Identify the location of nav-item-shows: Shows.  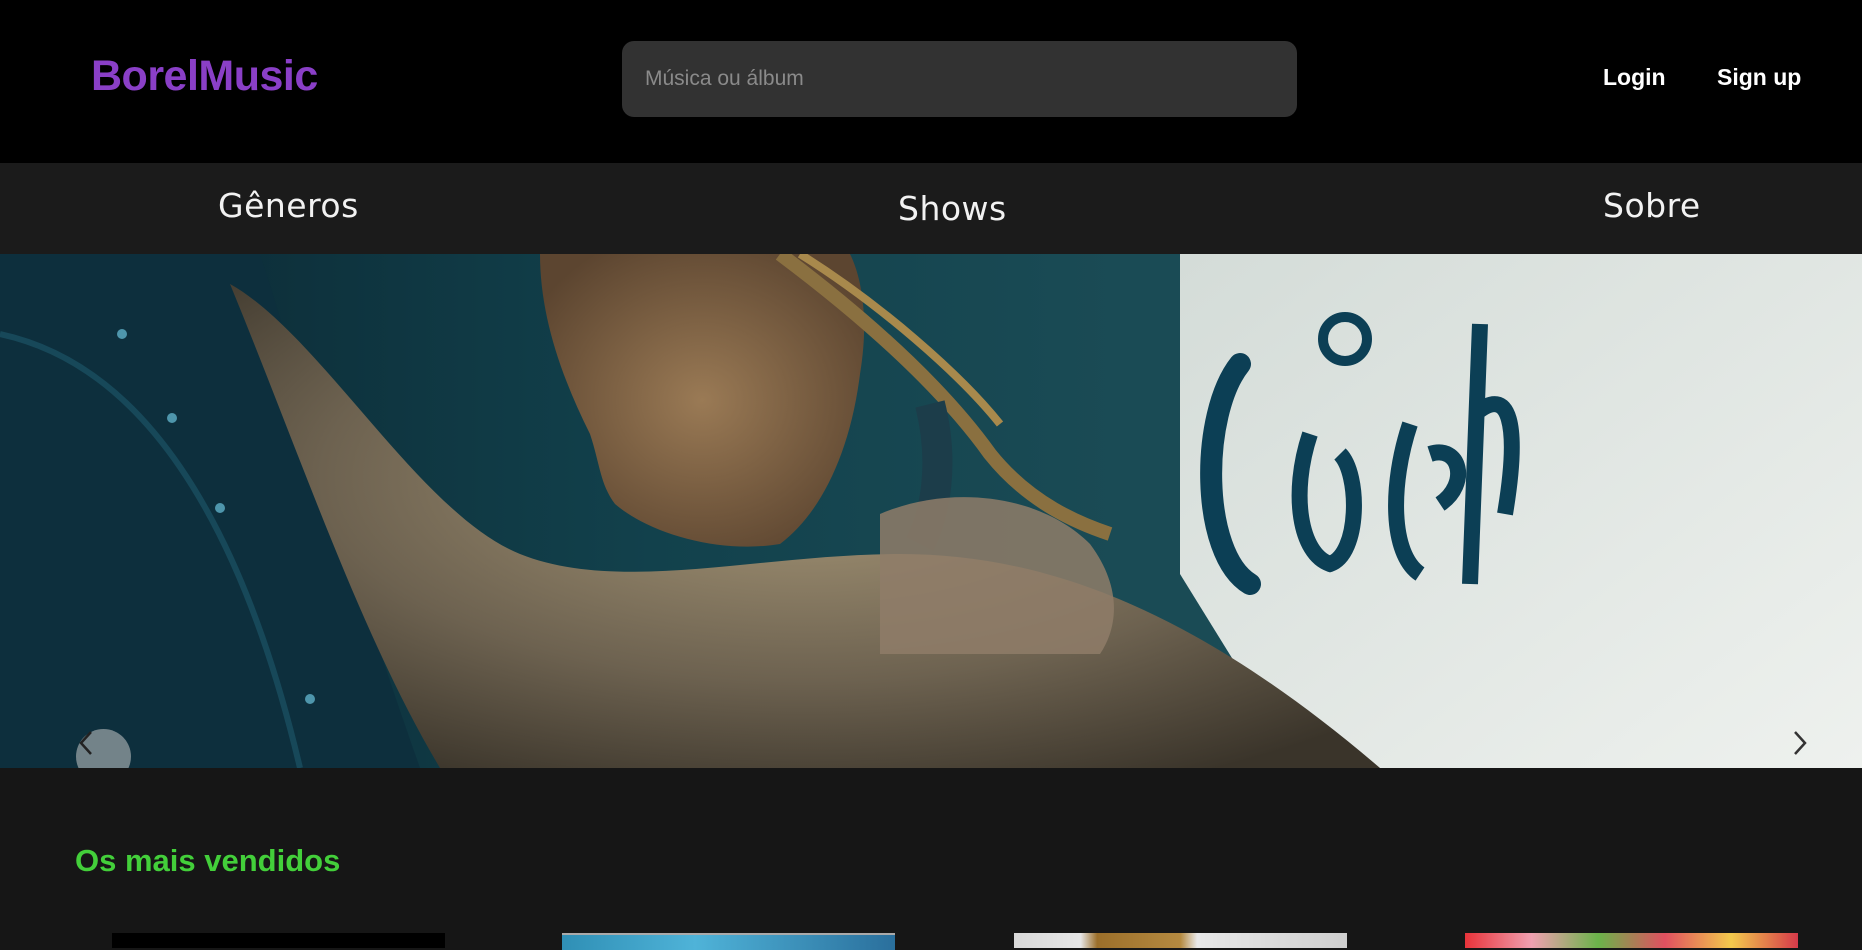
(952, 208).